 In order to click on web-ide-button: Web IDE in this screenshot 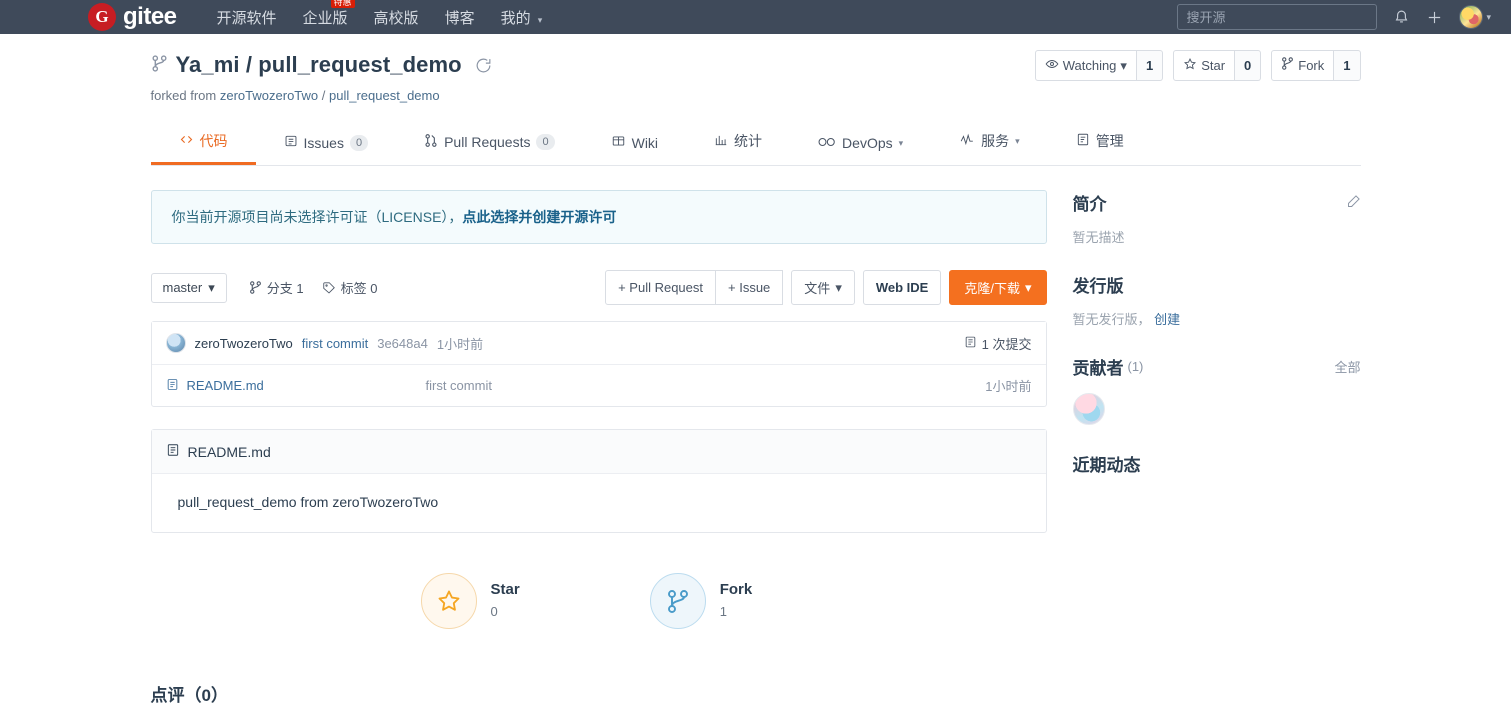, I will do `click(902, 287)`.